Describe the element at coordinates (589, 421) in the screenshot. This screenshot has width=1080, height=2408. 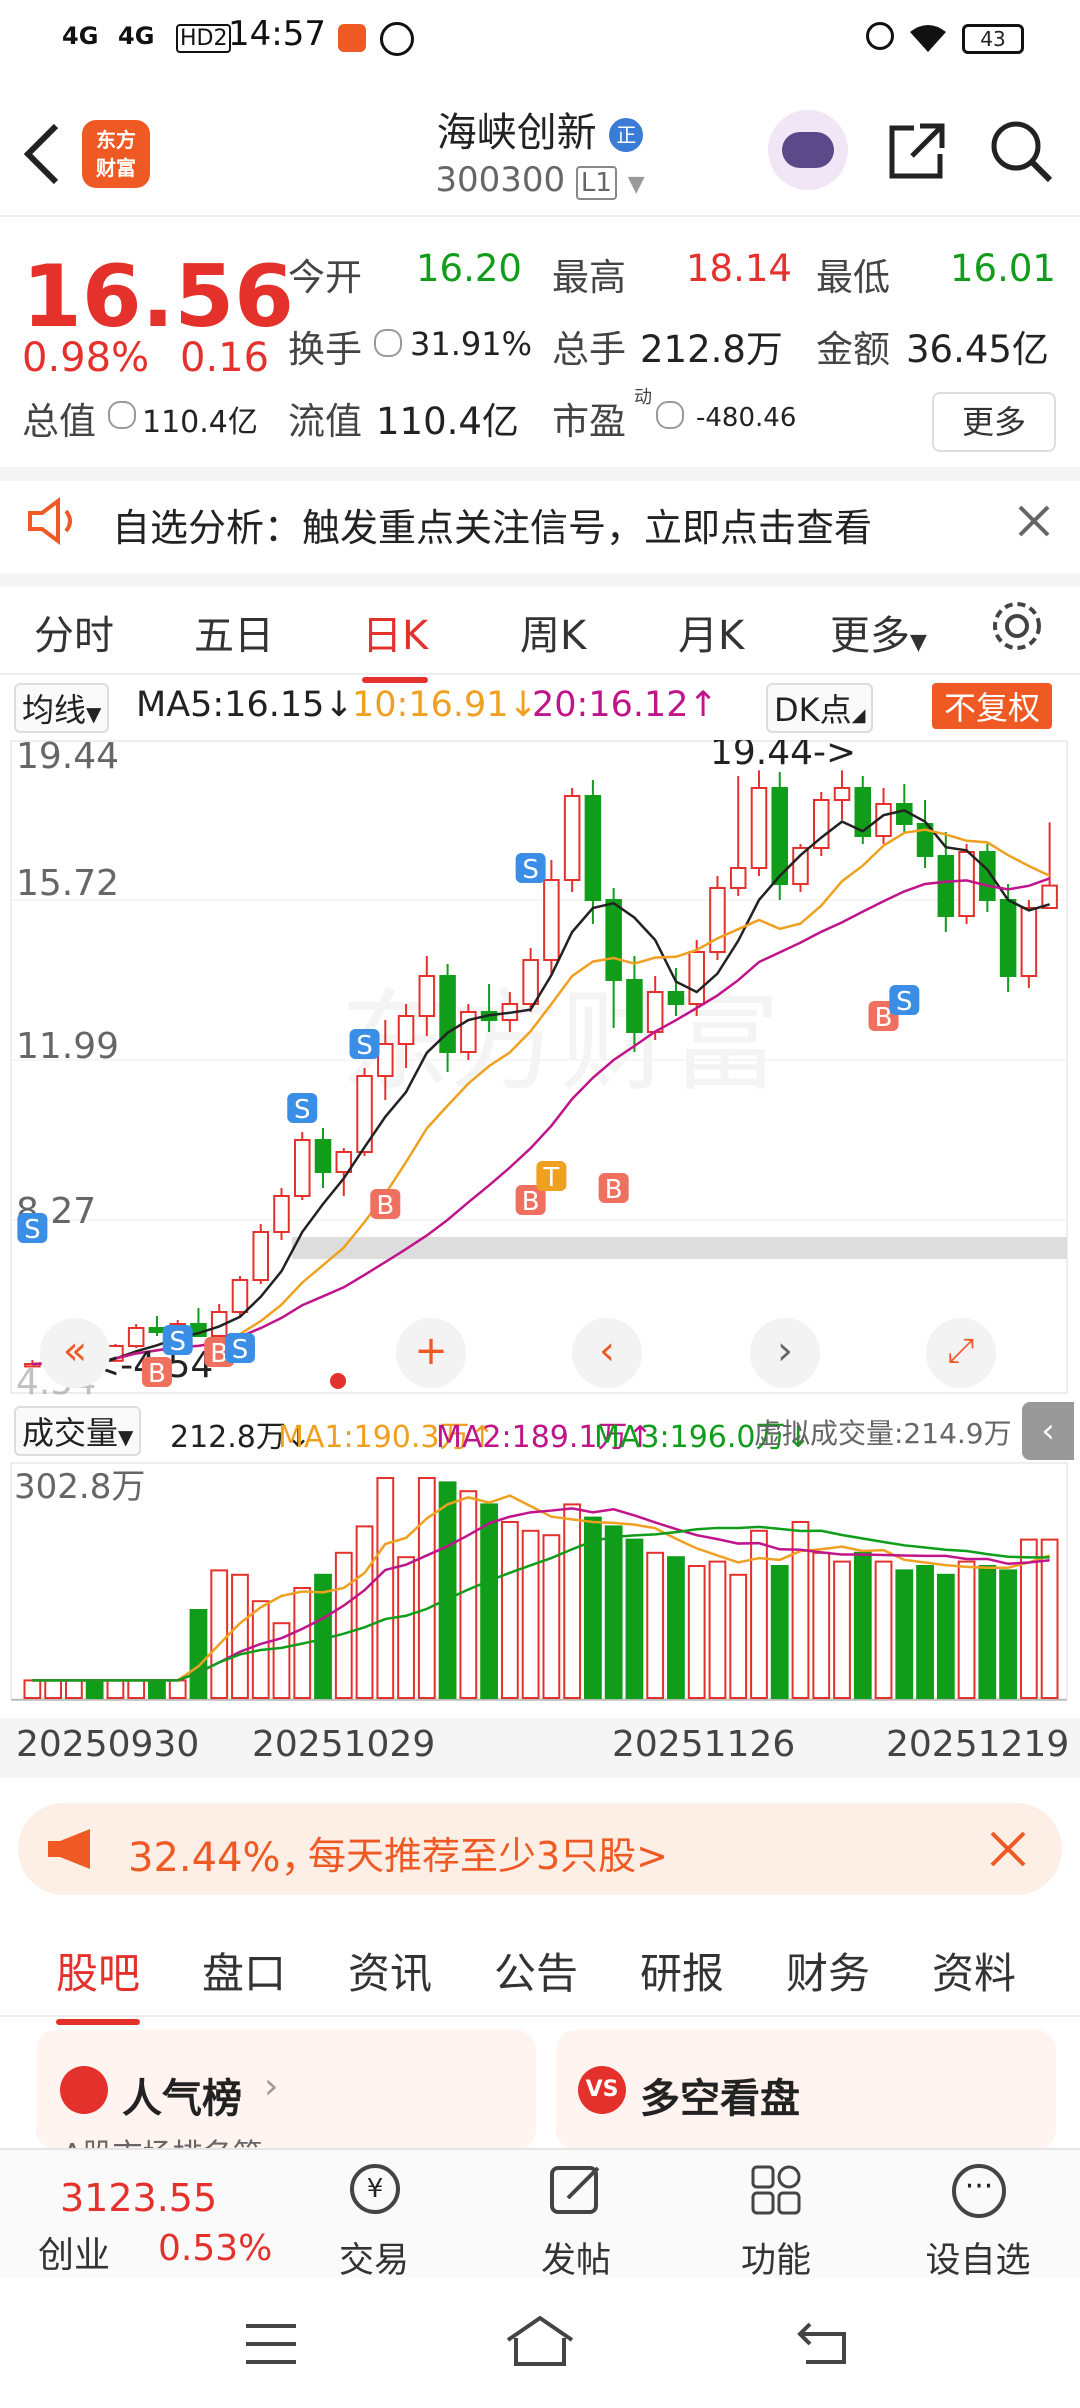
I see `pe-label: 市盈` at that location.